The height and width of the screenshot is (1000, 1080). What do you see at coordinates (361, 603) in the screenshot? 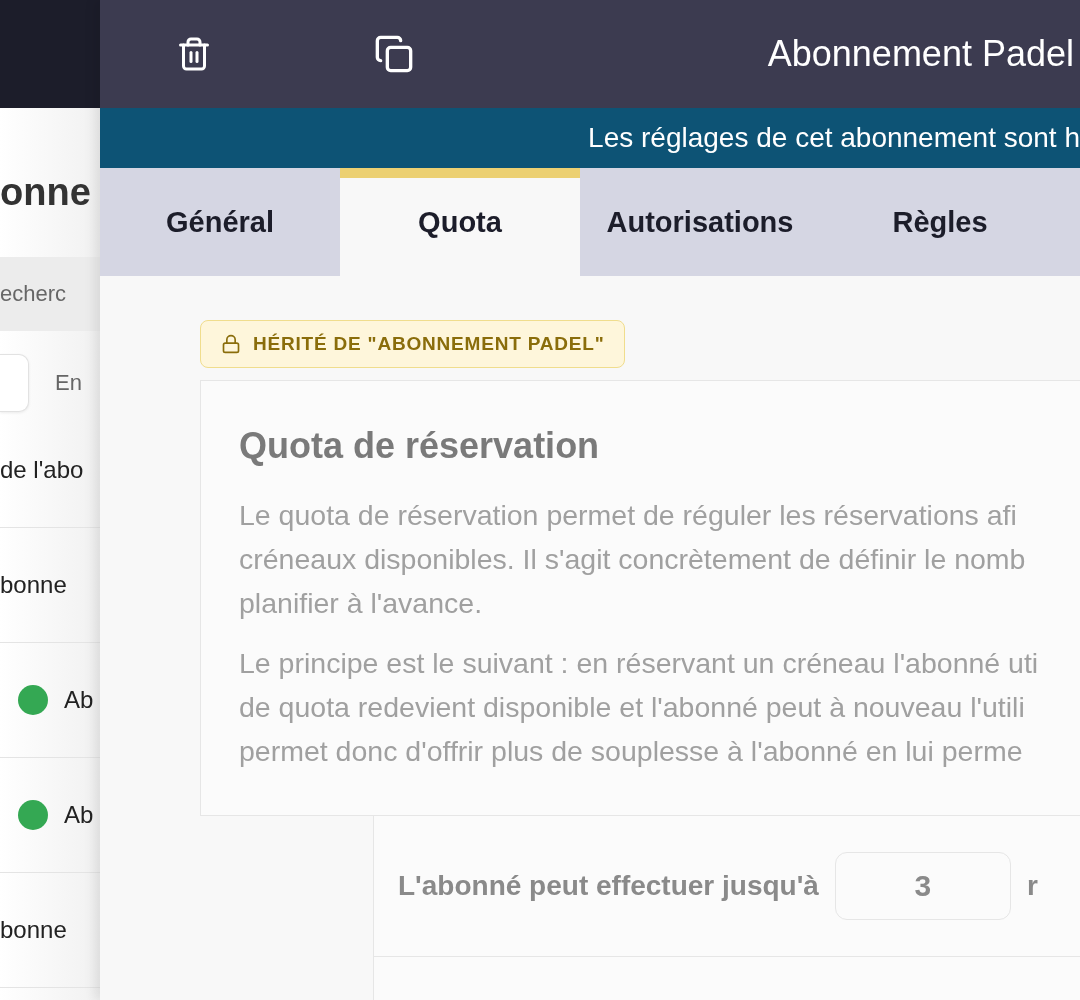
I see `paragraph-line: planifier à l'avance.` at bounding box center [361, 603].